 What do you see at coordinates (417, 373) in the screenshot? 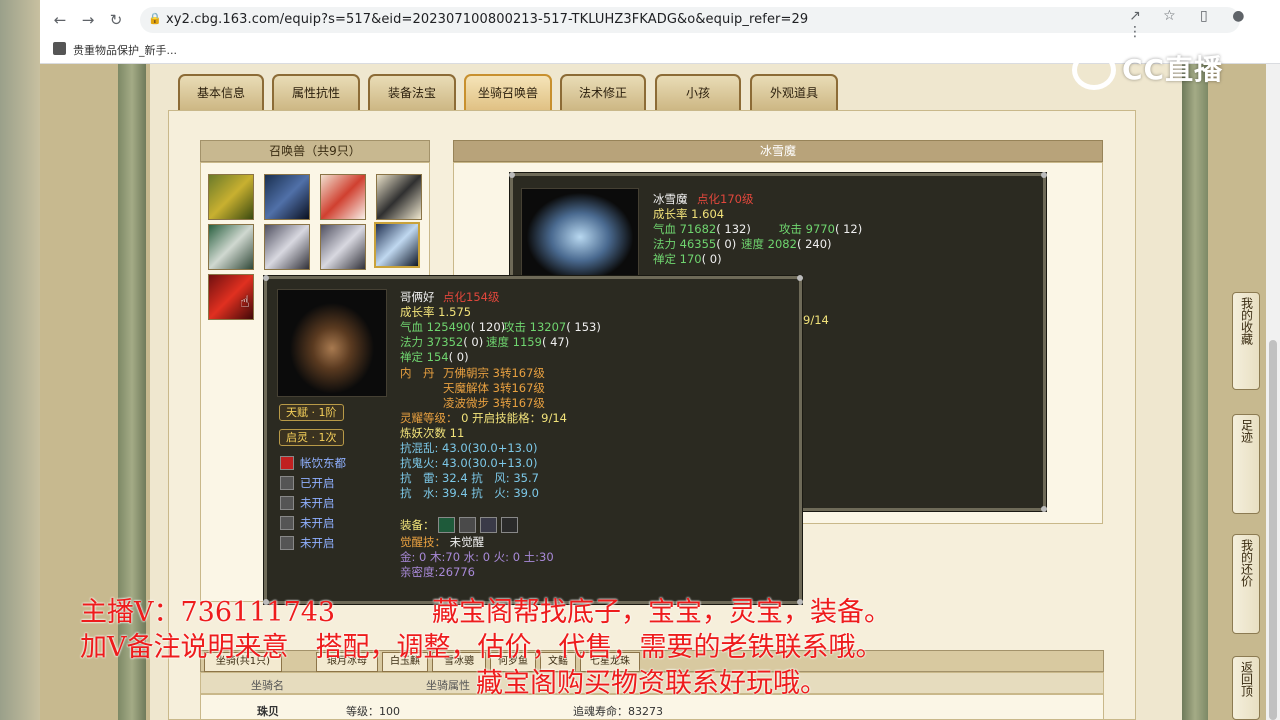
I see `neidan-label: 内 丹` at bounding box center [417, 373].